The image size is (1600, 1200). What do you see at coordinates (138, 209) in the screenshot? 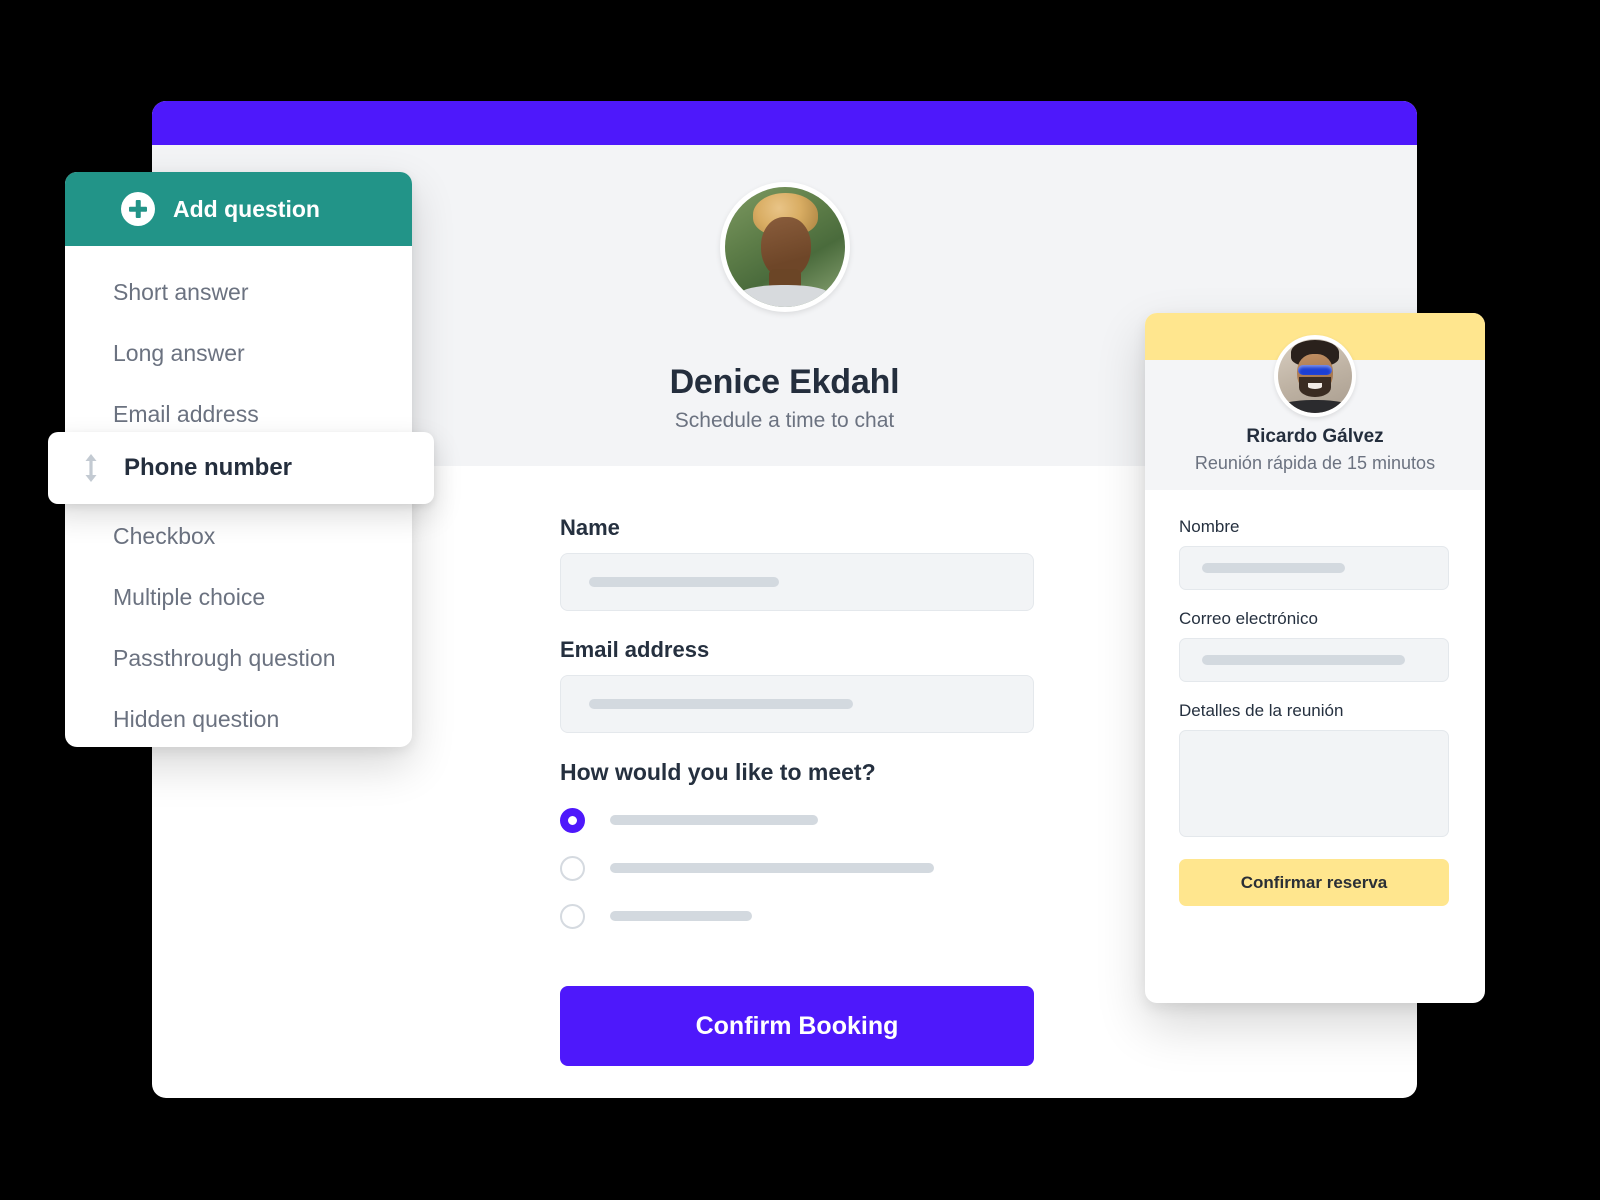
I see `plus-circle-icon` at bounding box center [138, 209].